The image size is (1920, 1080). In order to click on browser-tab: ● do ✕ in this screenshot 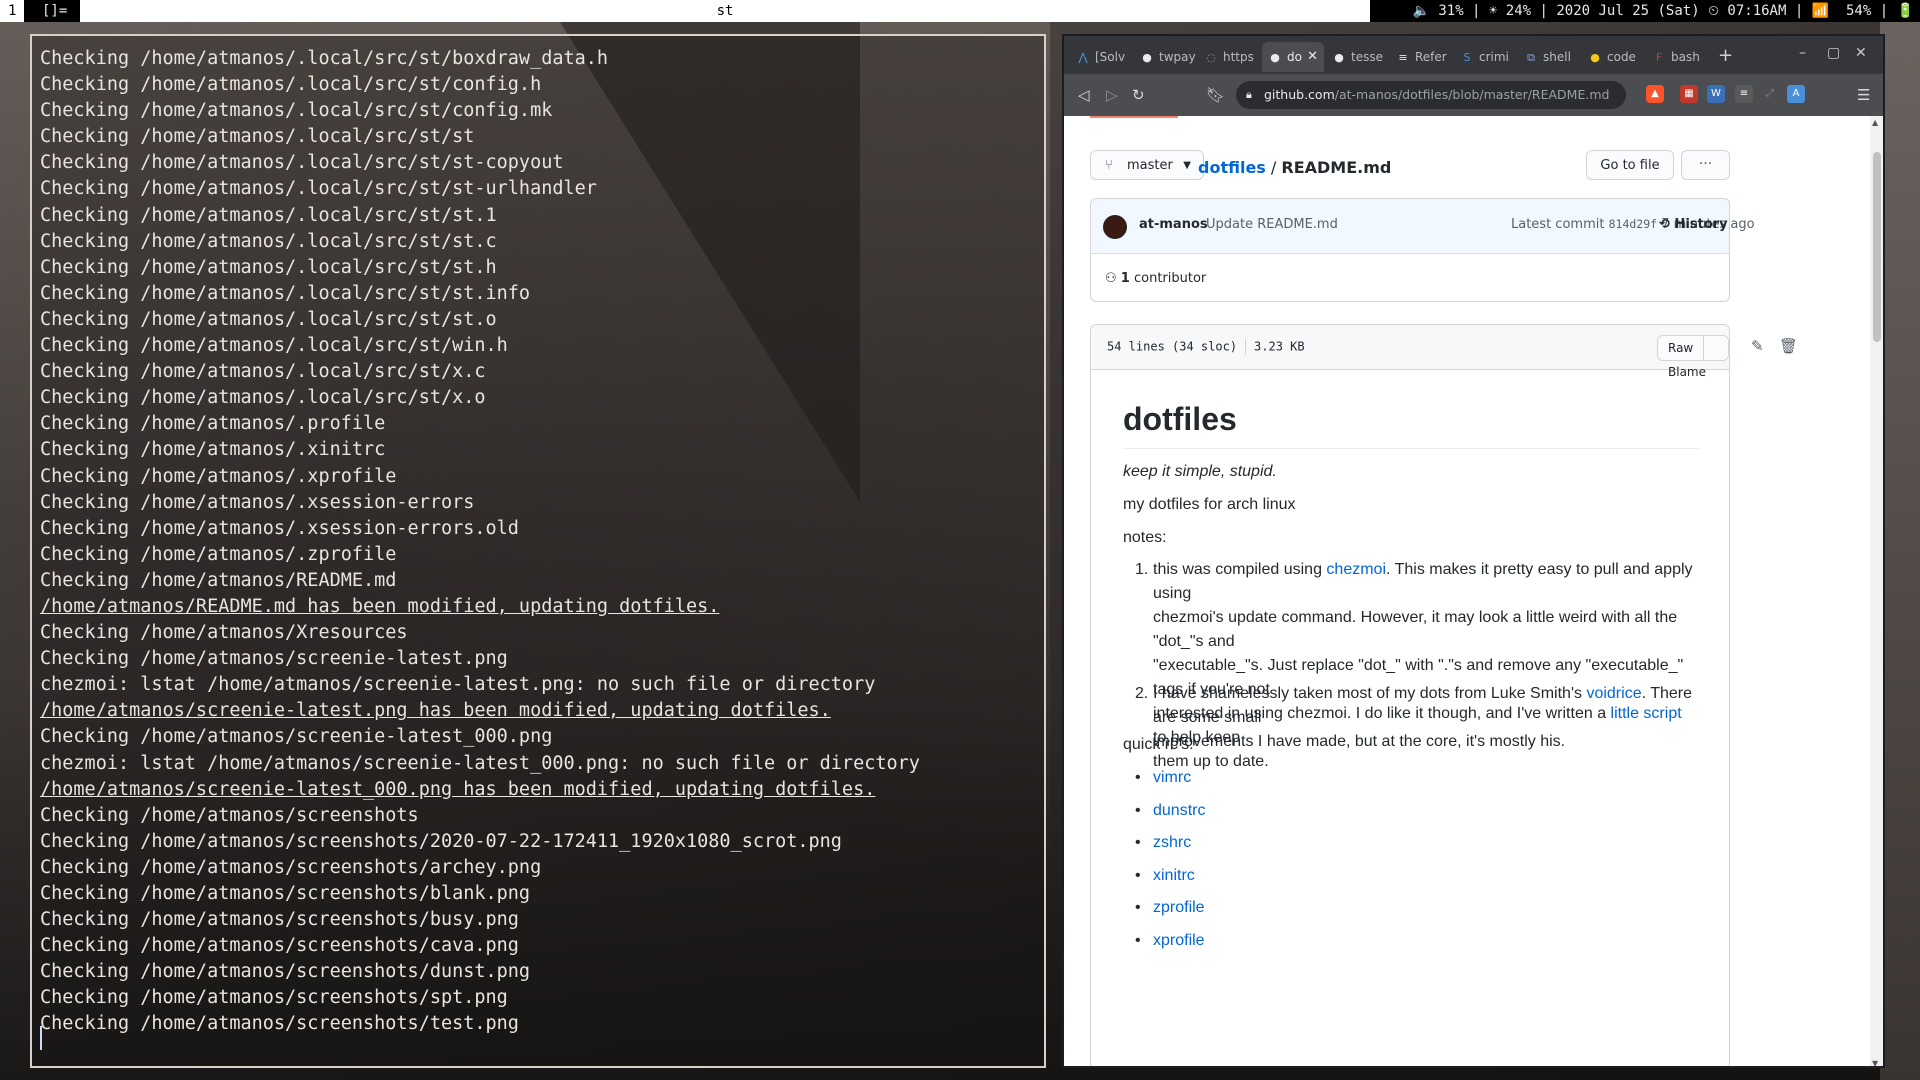, I will do `click(1293, 57)`.